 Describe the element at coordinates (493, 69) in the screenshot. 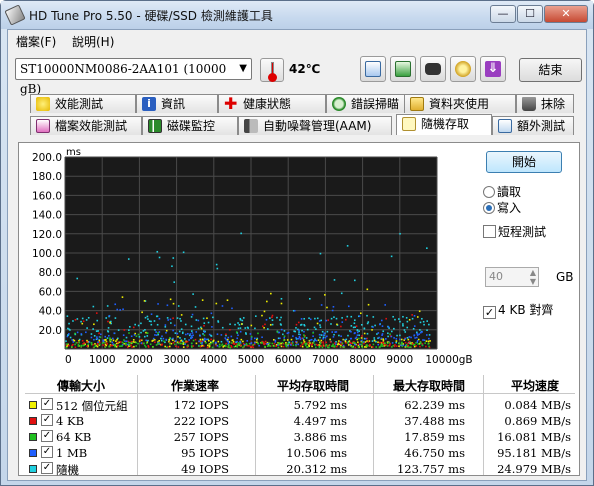

I see `save-button: ⇓` at that location.